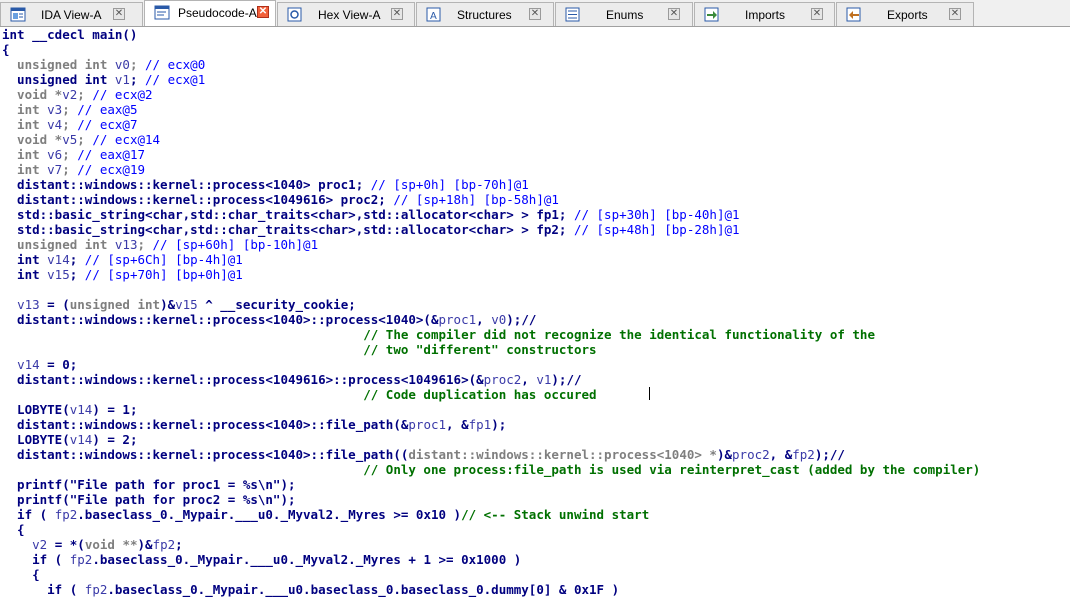  What do you see at coordinates (115, 439) in the screenshot?
I see `code-token: ) = 2;` at bounding box center [115, 439].